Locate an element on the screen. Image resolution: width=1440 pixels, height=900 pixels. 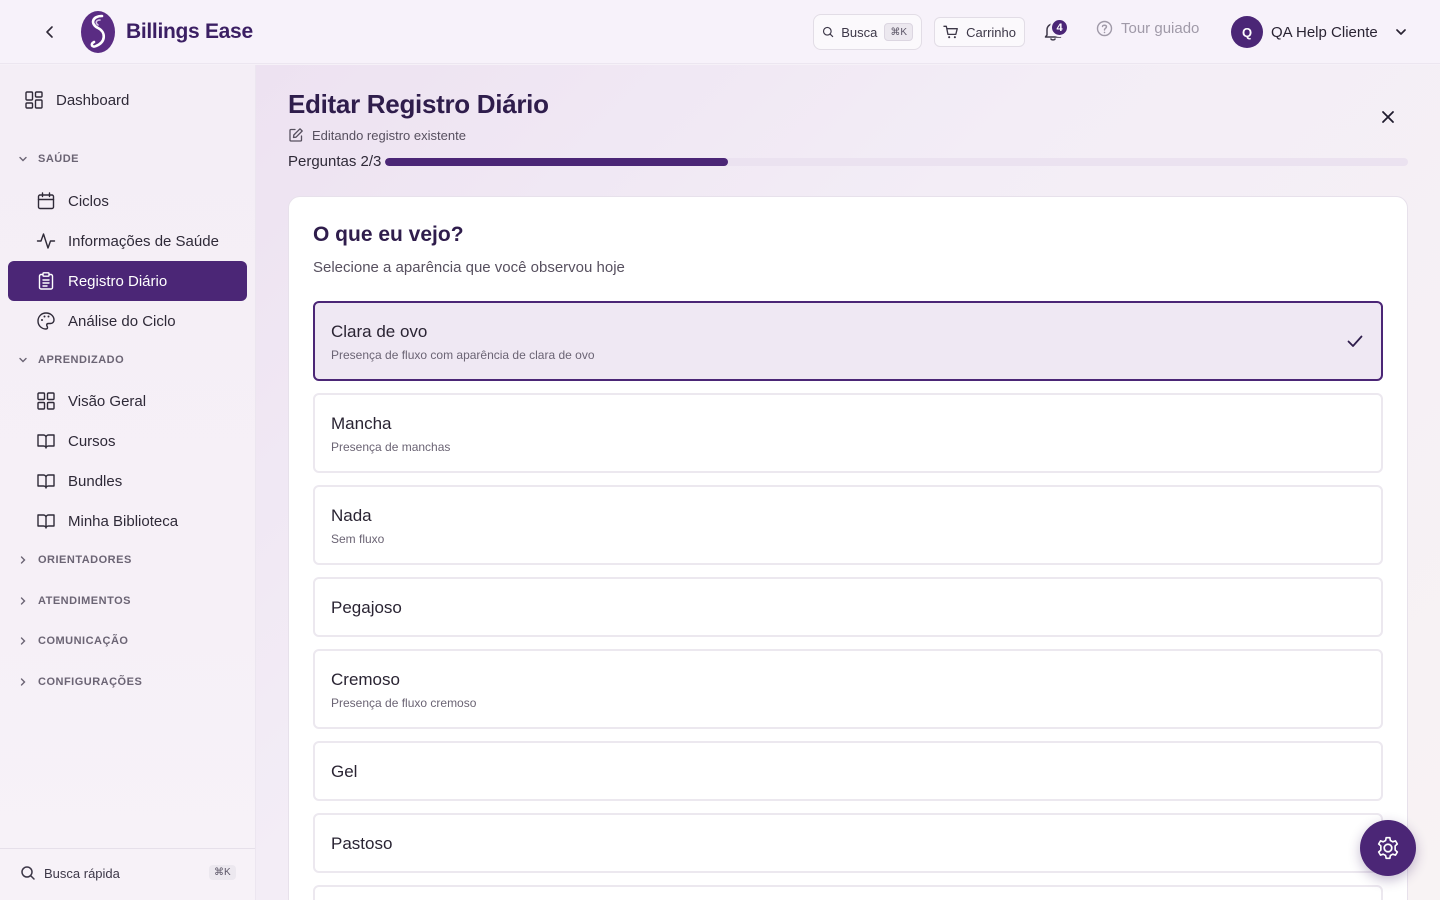
option-mancha: Mancha Presença de manchas is located at coordinates (848, 433).